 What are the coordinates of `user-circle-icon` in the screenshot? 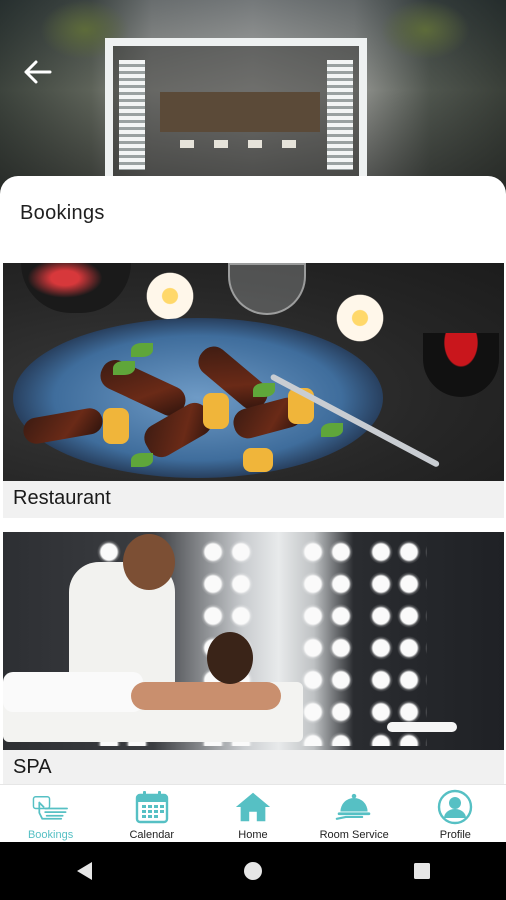 It's located at (455, 807).